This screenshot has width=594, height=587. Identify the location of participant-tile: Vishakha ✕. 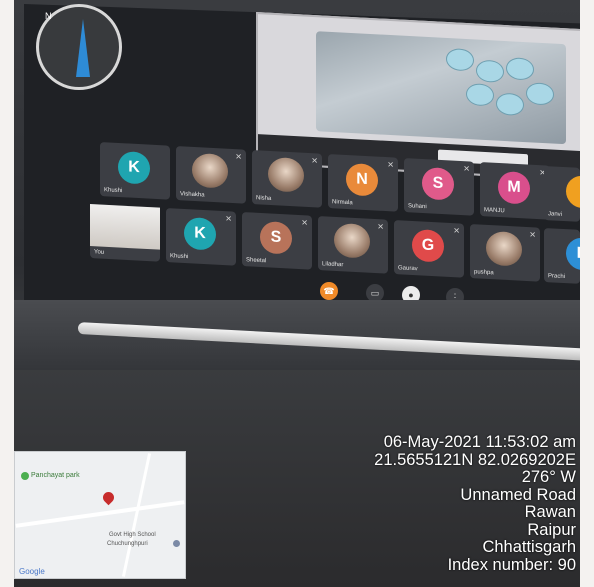
(211, 175).